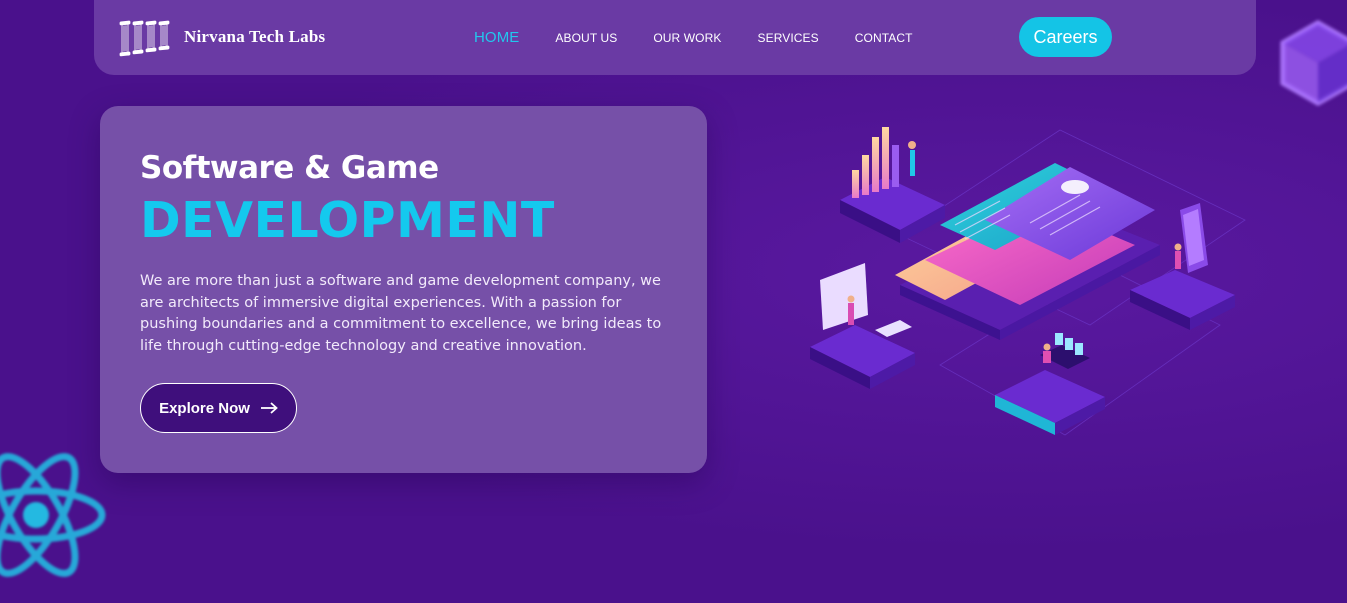 This screenshot has width=1347, height=603. What do you see at coordinates (289, 168) in the screenshot?
I see `hero-subtitle: Software & Game` at bounding box center [289, 168].